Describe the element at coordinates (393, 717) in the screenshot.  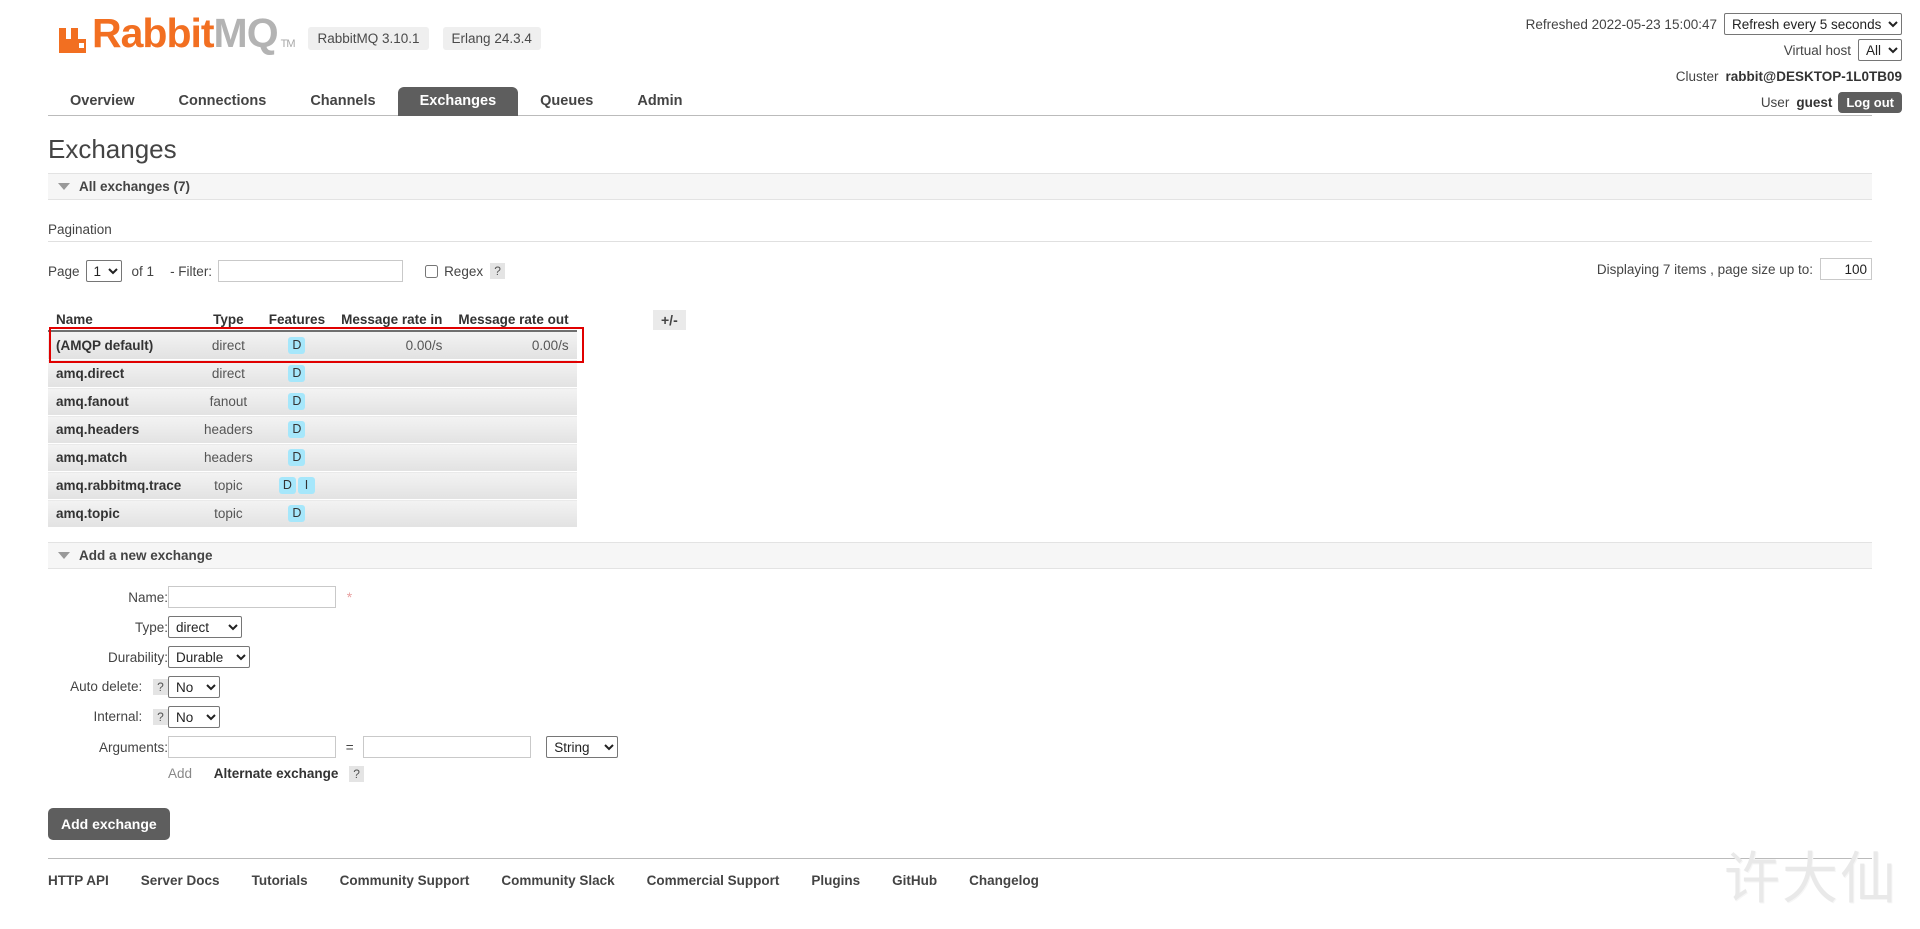
I see `internal-field-cell: No` at that location.